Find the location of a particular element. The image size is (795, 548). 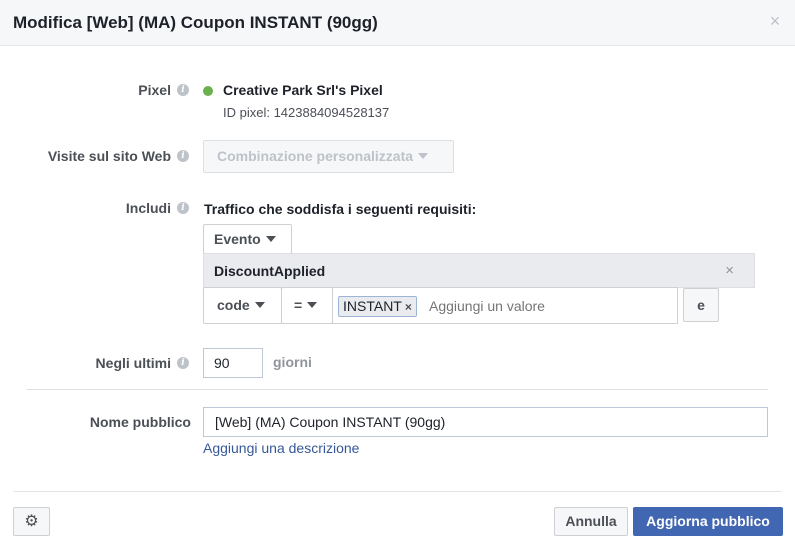

parameter-dropdown: code is located at coordinates (242, 305).